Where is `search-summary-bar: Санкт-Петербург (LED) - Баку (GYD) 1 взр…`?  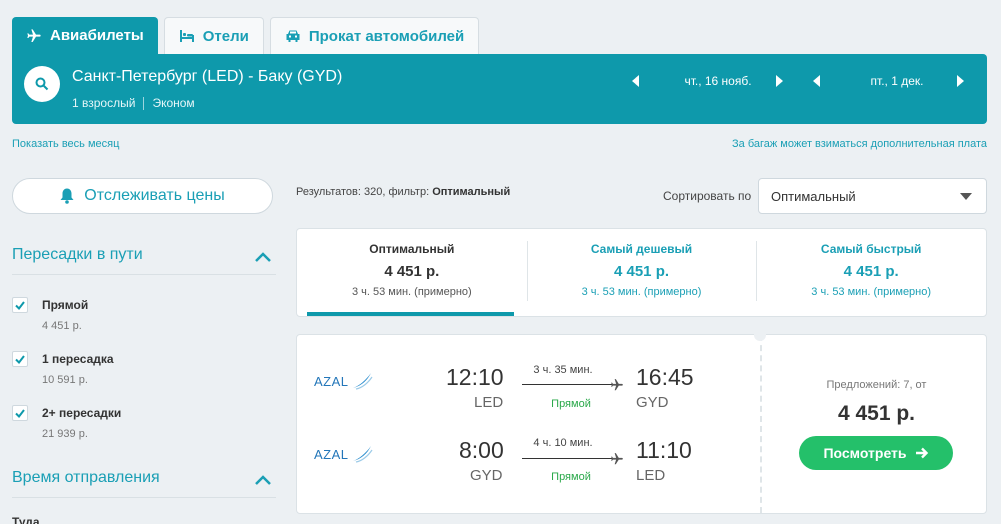
search-summary-bar: Санкт-Петербург (LED) - Баку (GYD) 1 взр… is located at coordinates (499, 89).